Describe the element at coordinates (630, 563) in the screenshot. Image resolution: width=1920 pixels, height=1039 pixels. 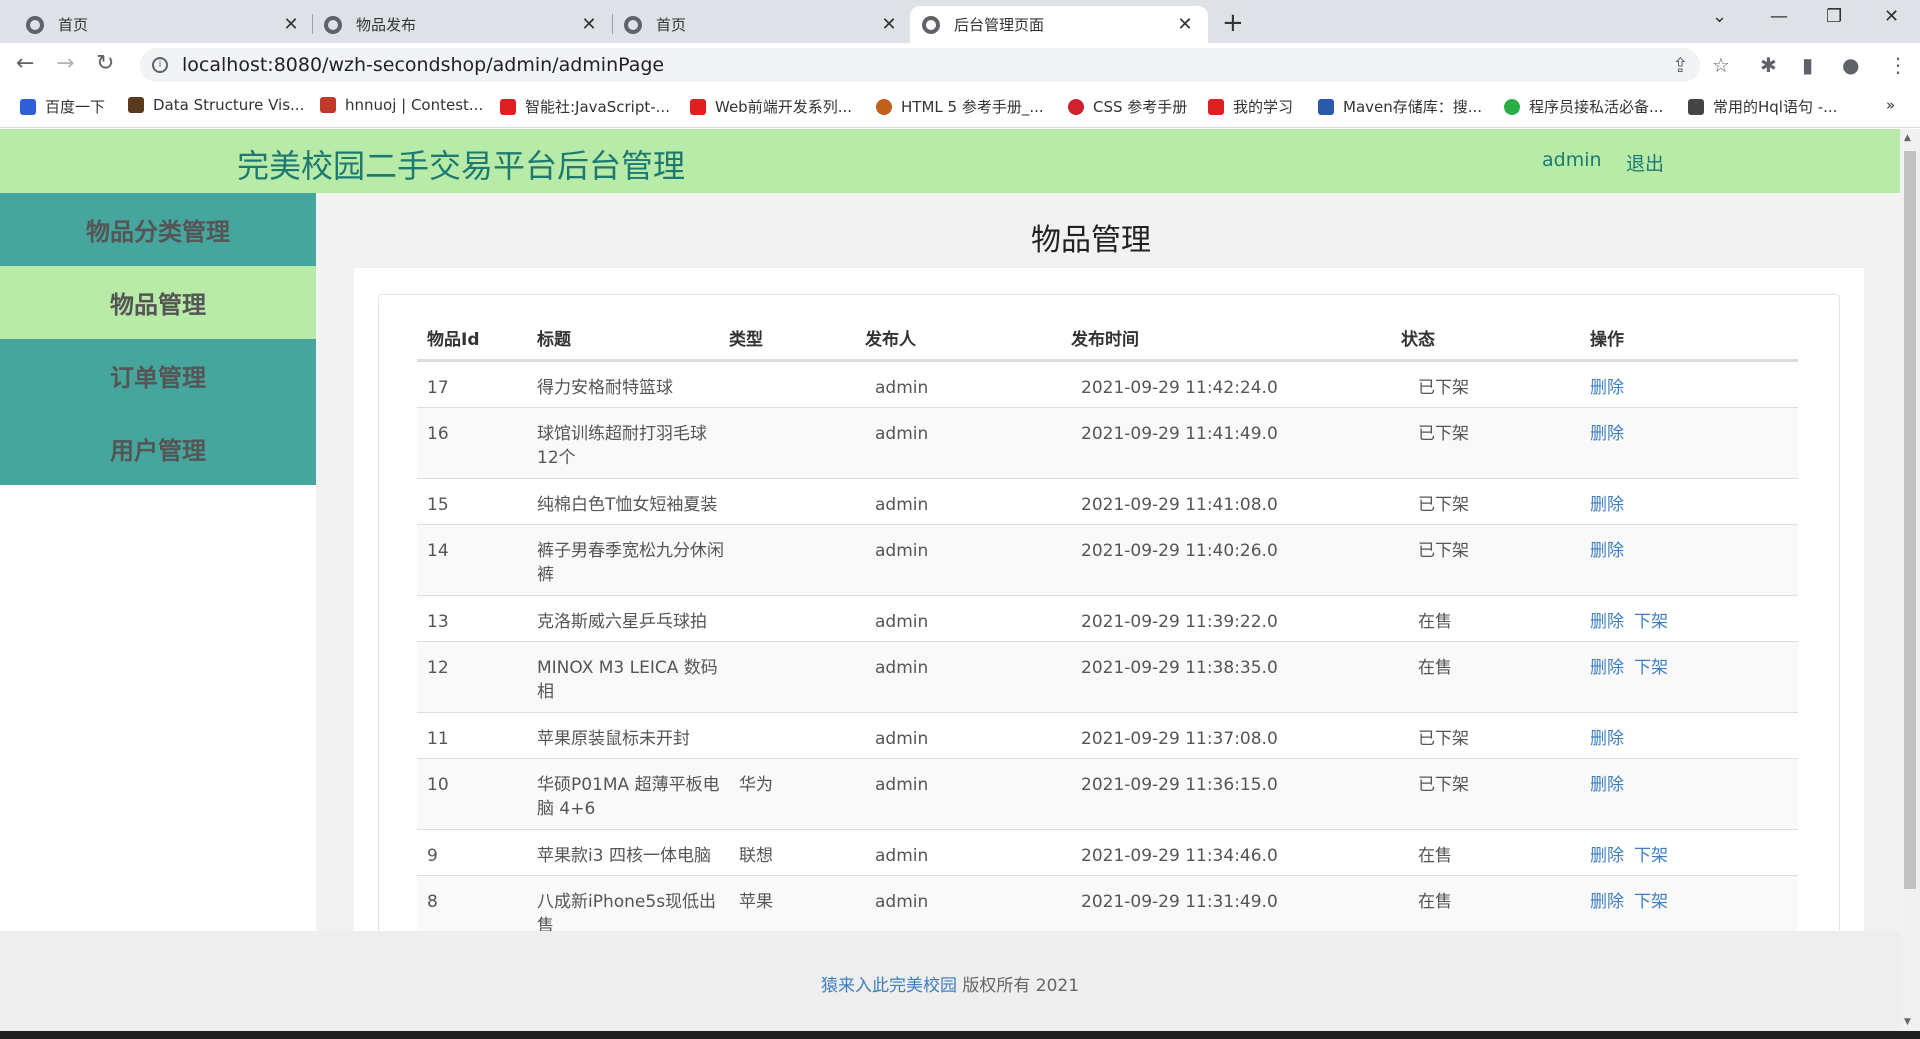
I see `cell-title: 裤子男春季宽松九分休闲裤` at that location.